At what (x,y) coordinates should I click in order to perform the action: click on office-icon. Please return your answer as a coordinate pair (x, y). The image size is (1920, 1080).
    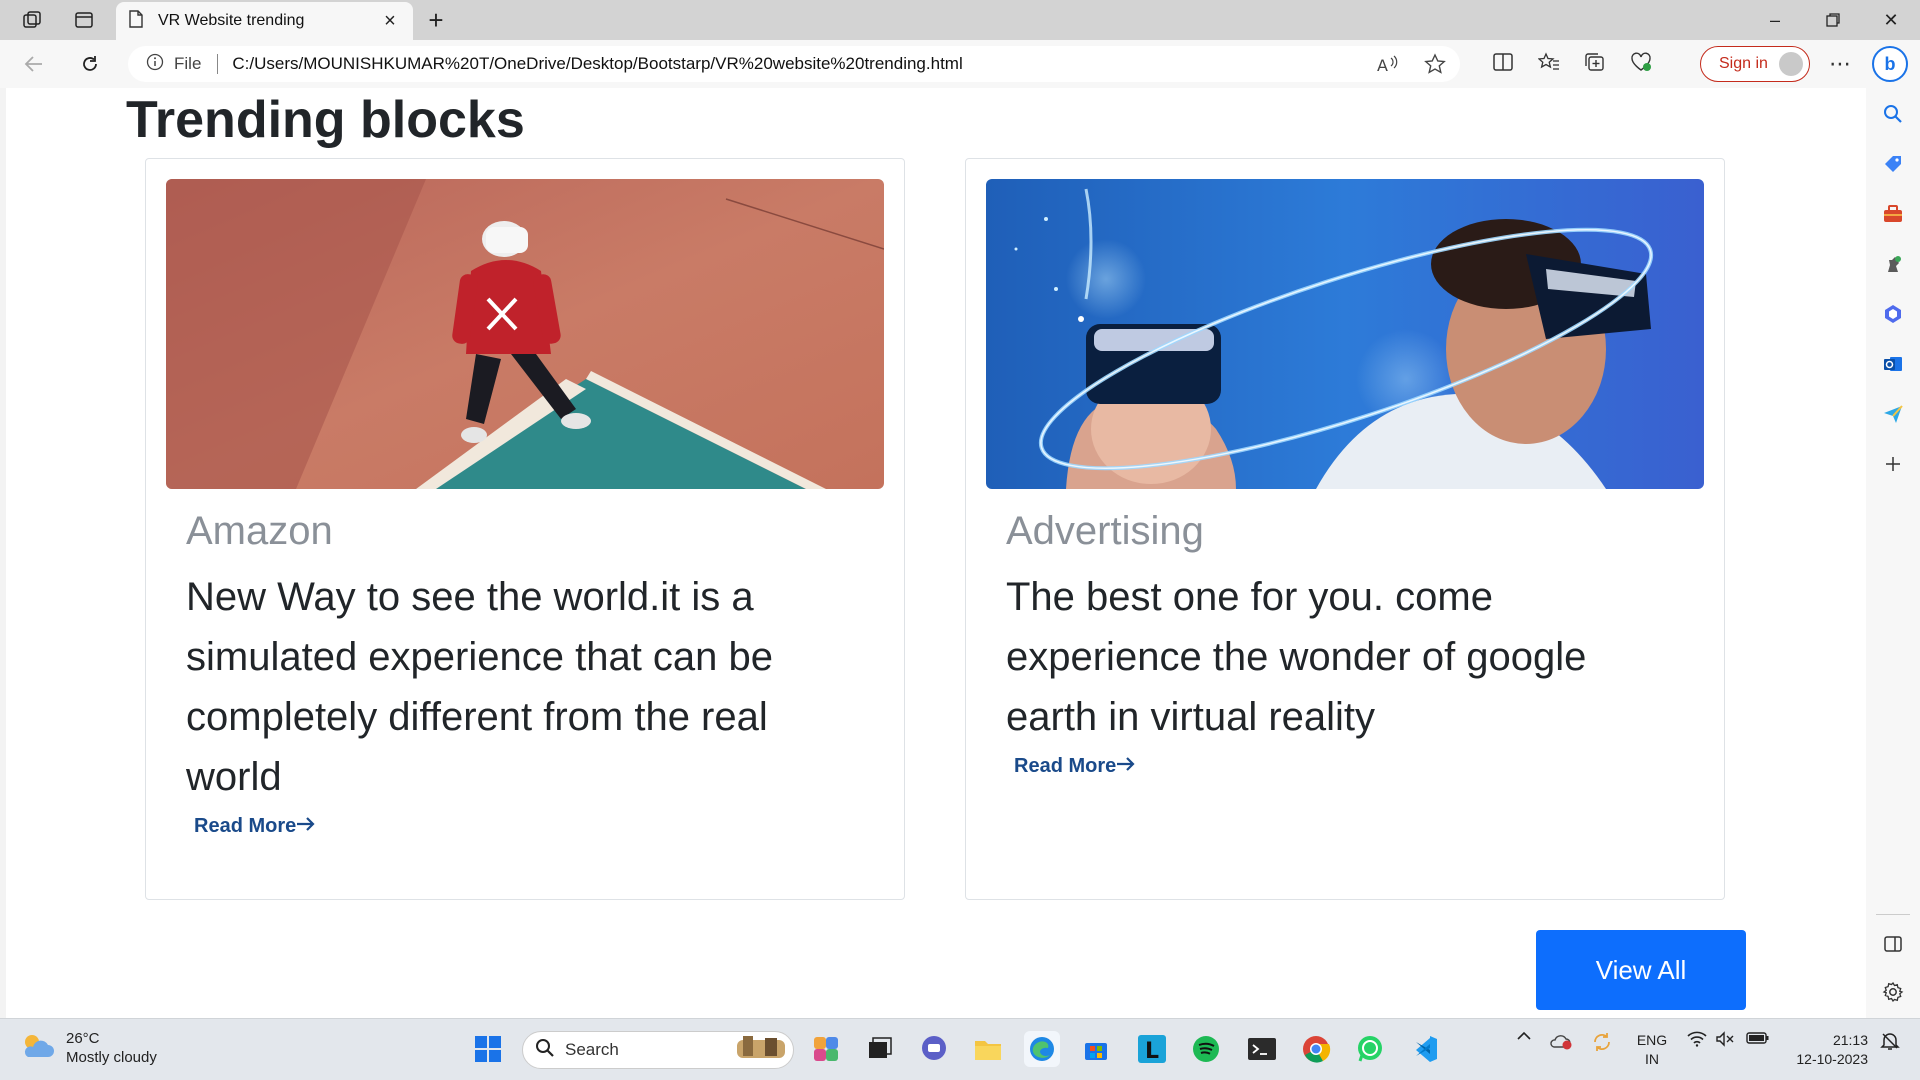
    Looking at the image, I should click on (1893, 314).